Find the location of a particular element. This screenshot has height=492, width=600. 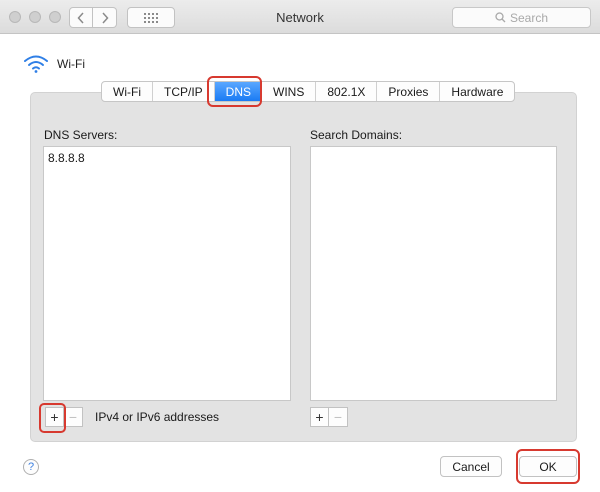

tab-tcpip: TCP/IP is located at coordinates (184, 91).